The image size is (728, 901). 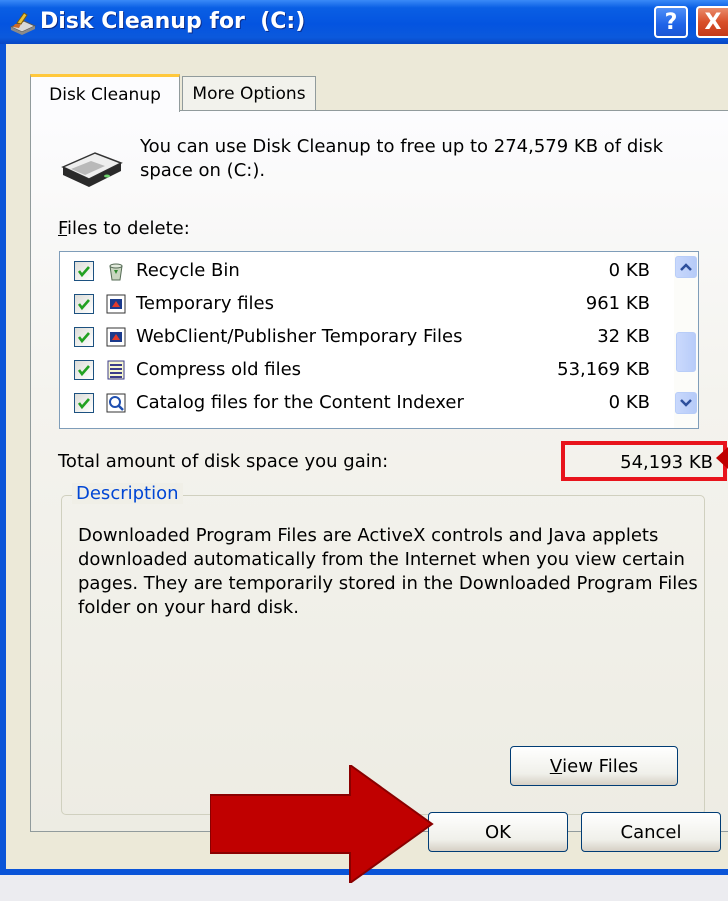 What do you see at coordinates (722, 458) in the screenshot?
I see `red-pointer-icon` at bounding box center [722, 458].